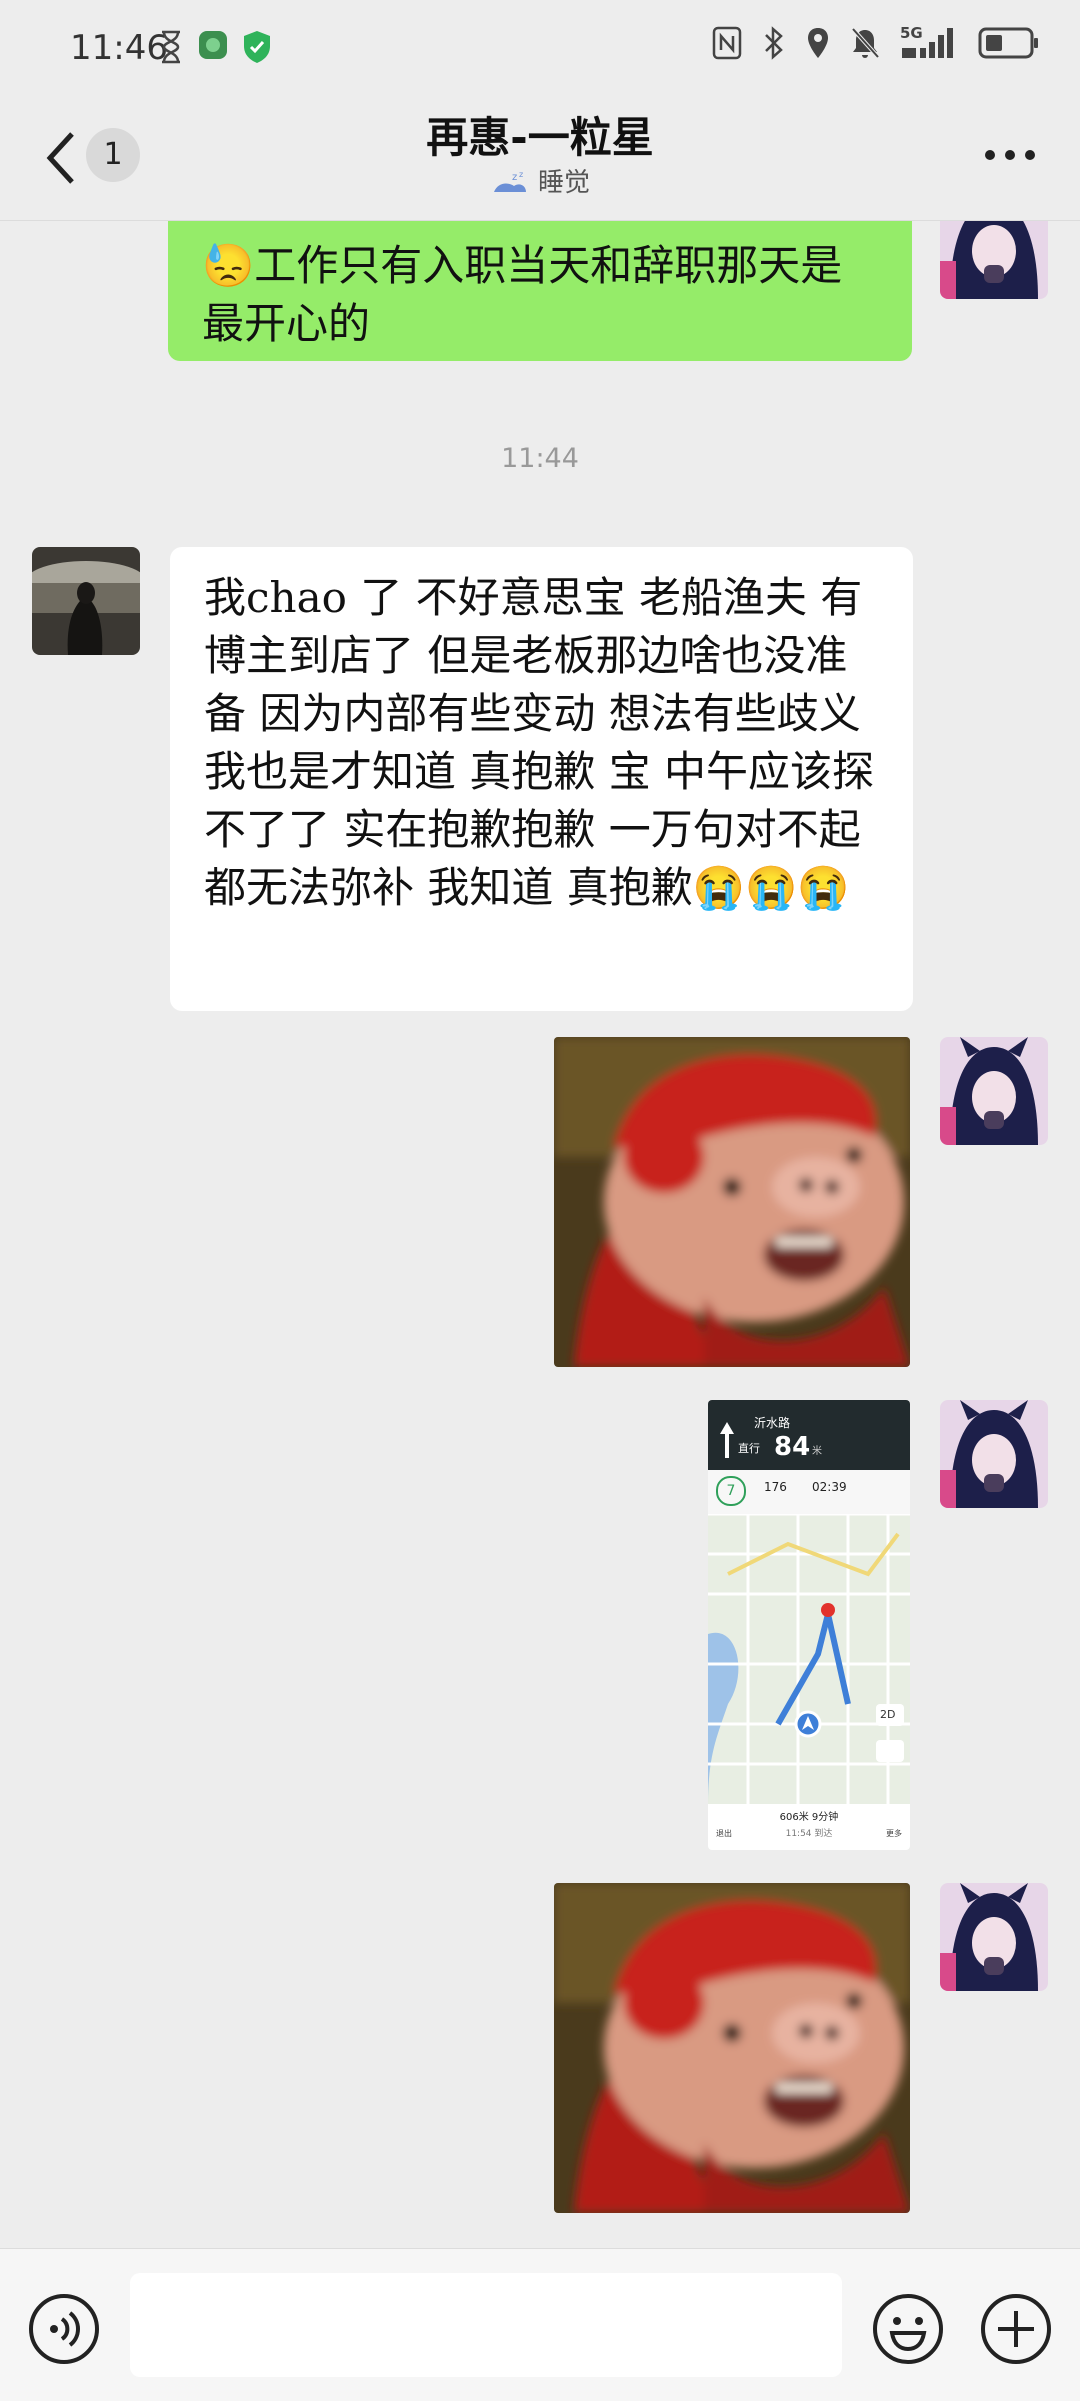  What do you see at coordinates (540, 50) in the screenshot?
I see `status-bar: 11:46 5G` at bounding box center [540, 50].